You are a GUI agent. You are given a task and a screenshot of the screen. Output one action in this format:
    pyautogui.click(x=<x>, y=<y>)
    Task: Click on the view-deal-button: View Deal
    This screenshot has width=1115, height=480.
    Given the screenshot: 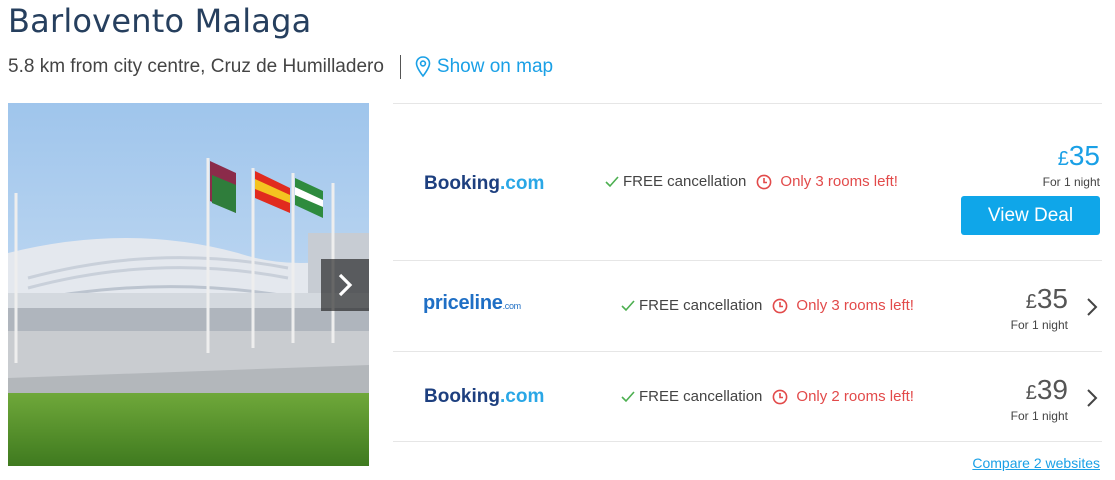 What is the action you would take?
    pyautogui.click(x=1030, y=215)
    